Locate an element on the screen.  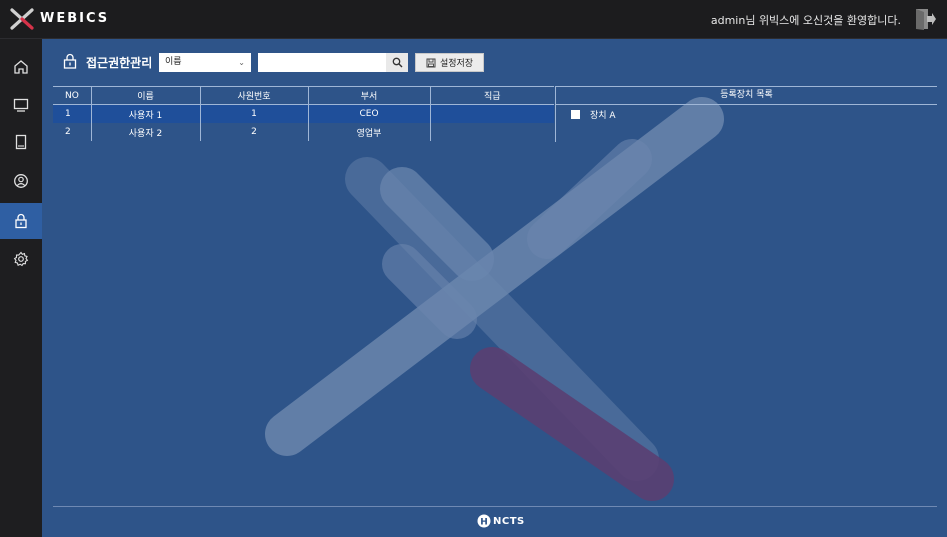
tablet-icon is located at coordinates (21, 142).